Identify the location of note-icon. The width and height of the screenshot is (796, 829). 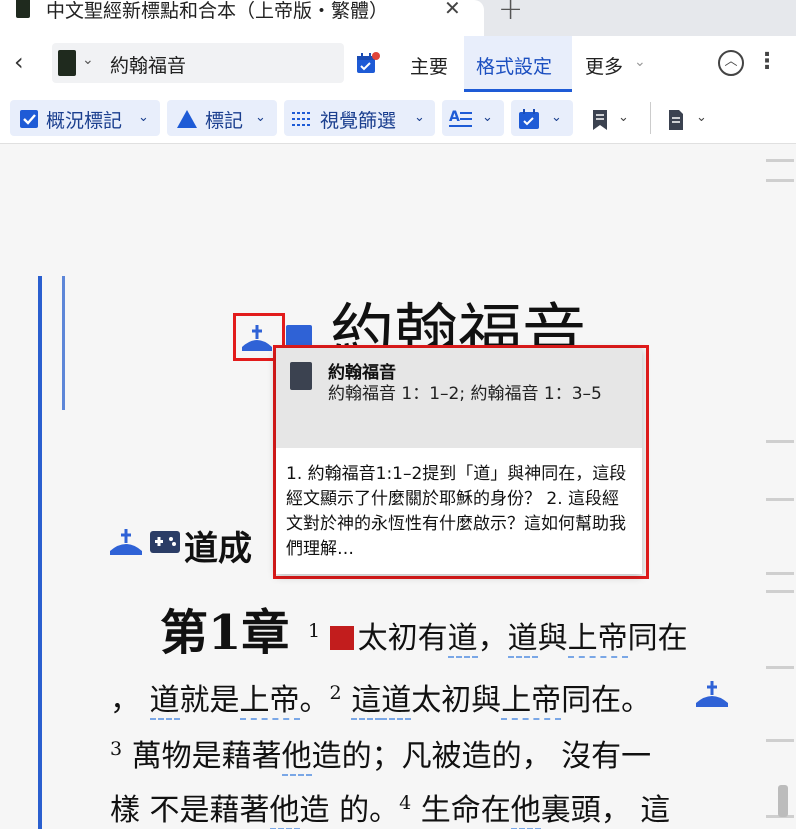
(676, 120).